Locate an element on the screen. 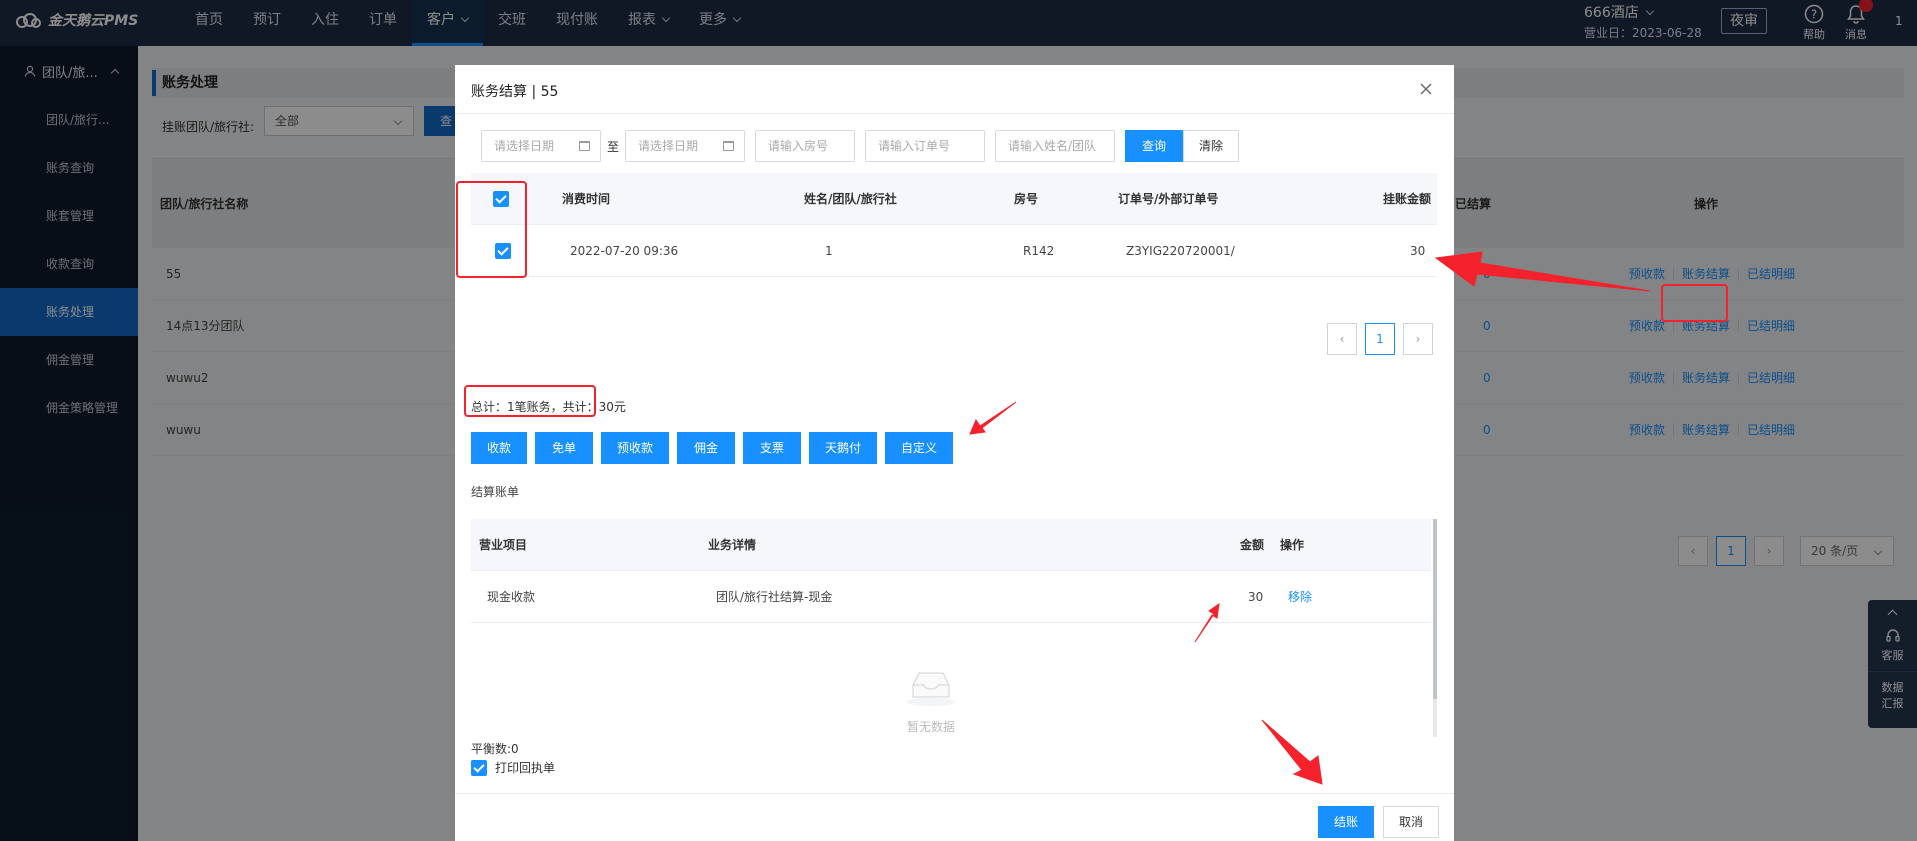 This screenshot has width=1917, height=841. settle-button: 结账 is located at coordinates (1346, 822).